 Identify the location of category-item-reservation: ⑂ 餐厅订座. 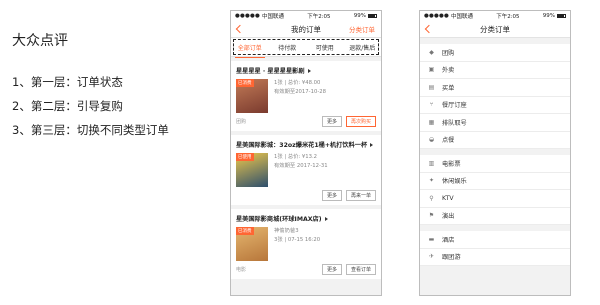
(495, 105).